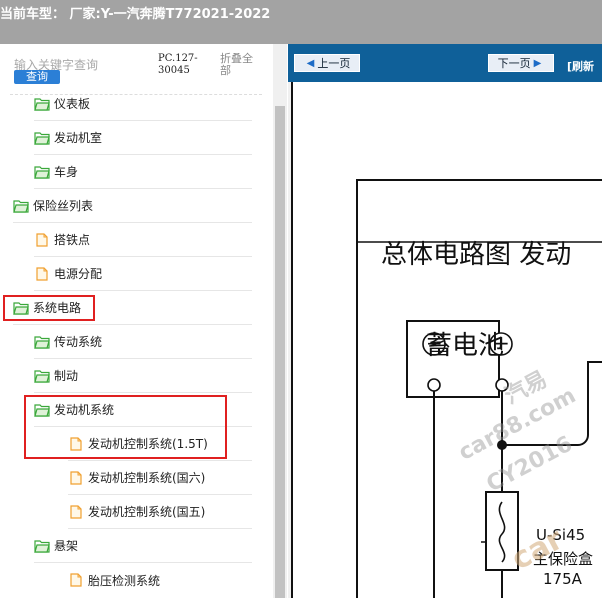 Image resolution: width=602 pixels, height=598 pixels. What do you see at coordinates (310, 63) in the screenshot?
I see `arrow-left-icon: ◀` at bounding box center [310, 63].